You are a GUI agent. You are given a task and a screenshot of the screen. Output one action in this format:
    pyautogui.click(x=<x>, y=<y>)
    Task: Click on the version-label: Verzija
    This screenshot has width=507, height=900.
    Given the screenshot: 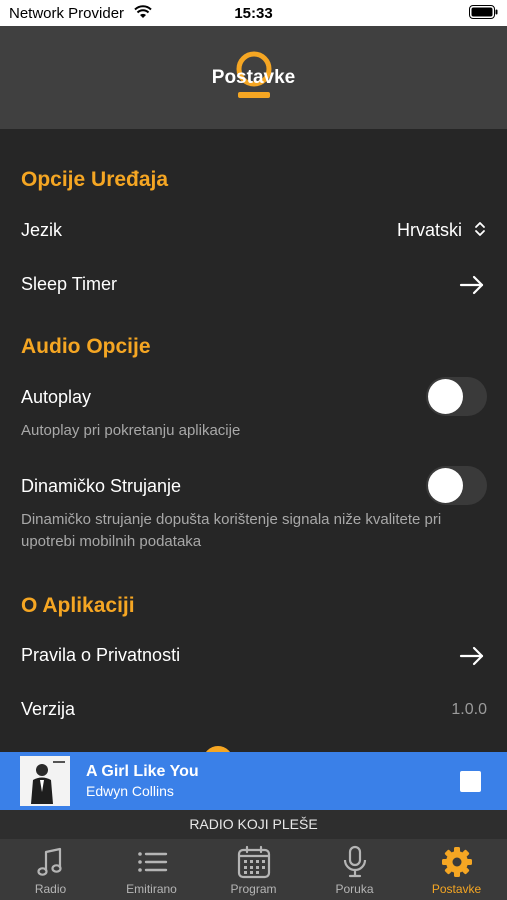 What is the action you would take?
    pyautogui.click(x=48, y=709)
    